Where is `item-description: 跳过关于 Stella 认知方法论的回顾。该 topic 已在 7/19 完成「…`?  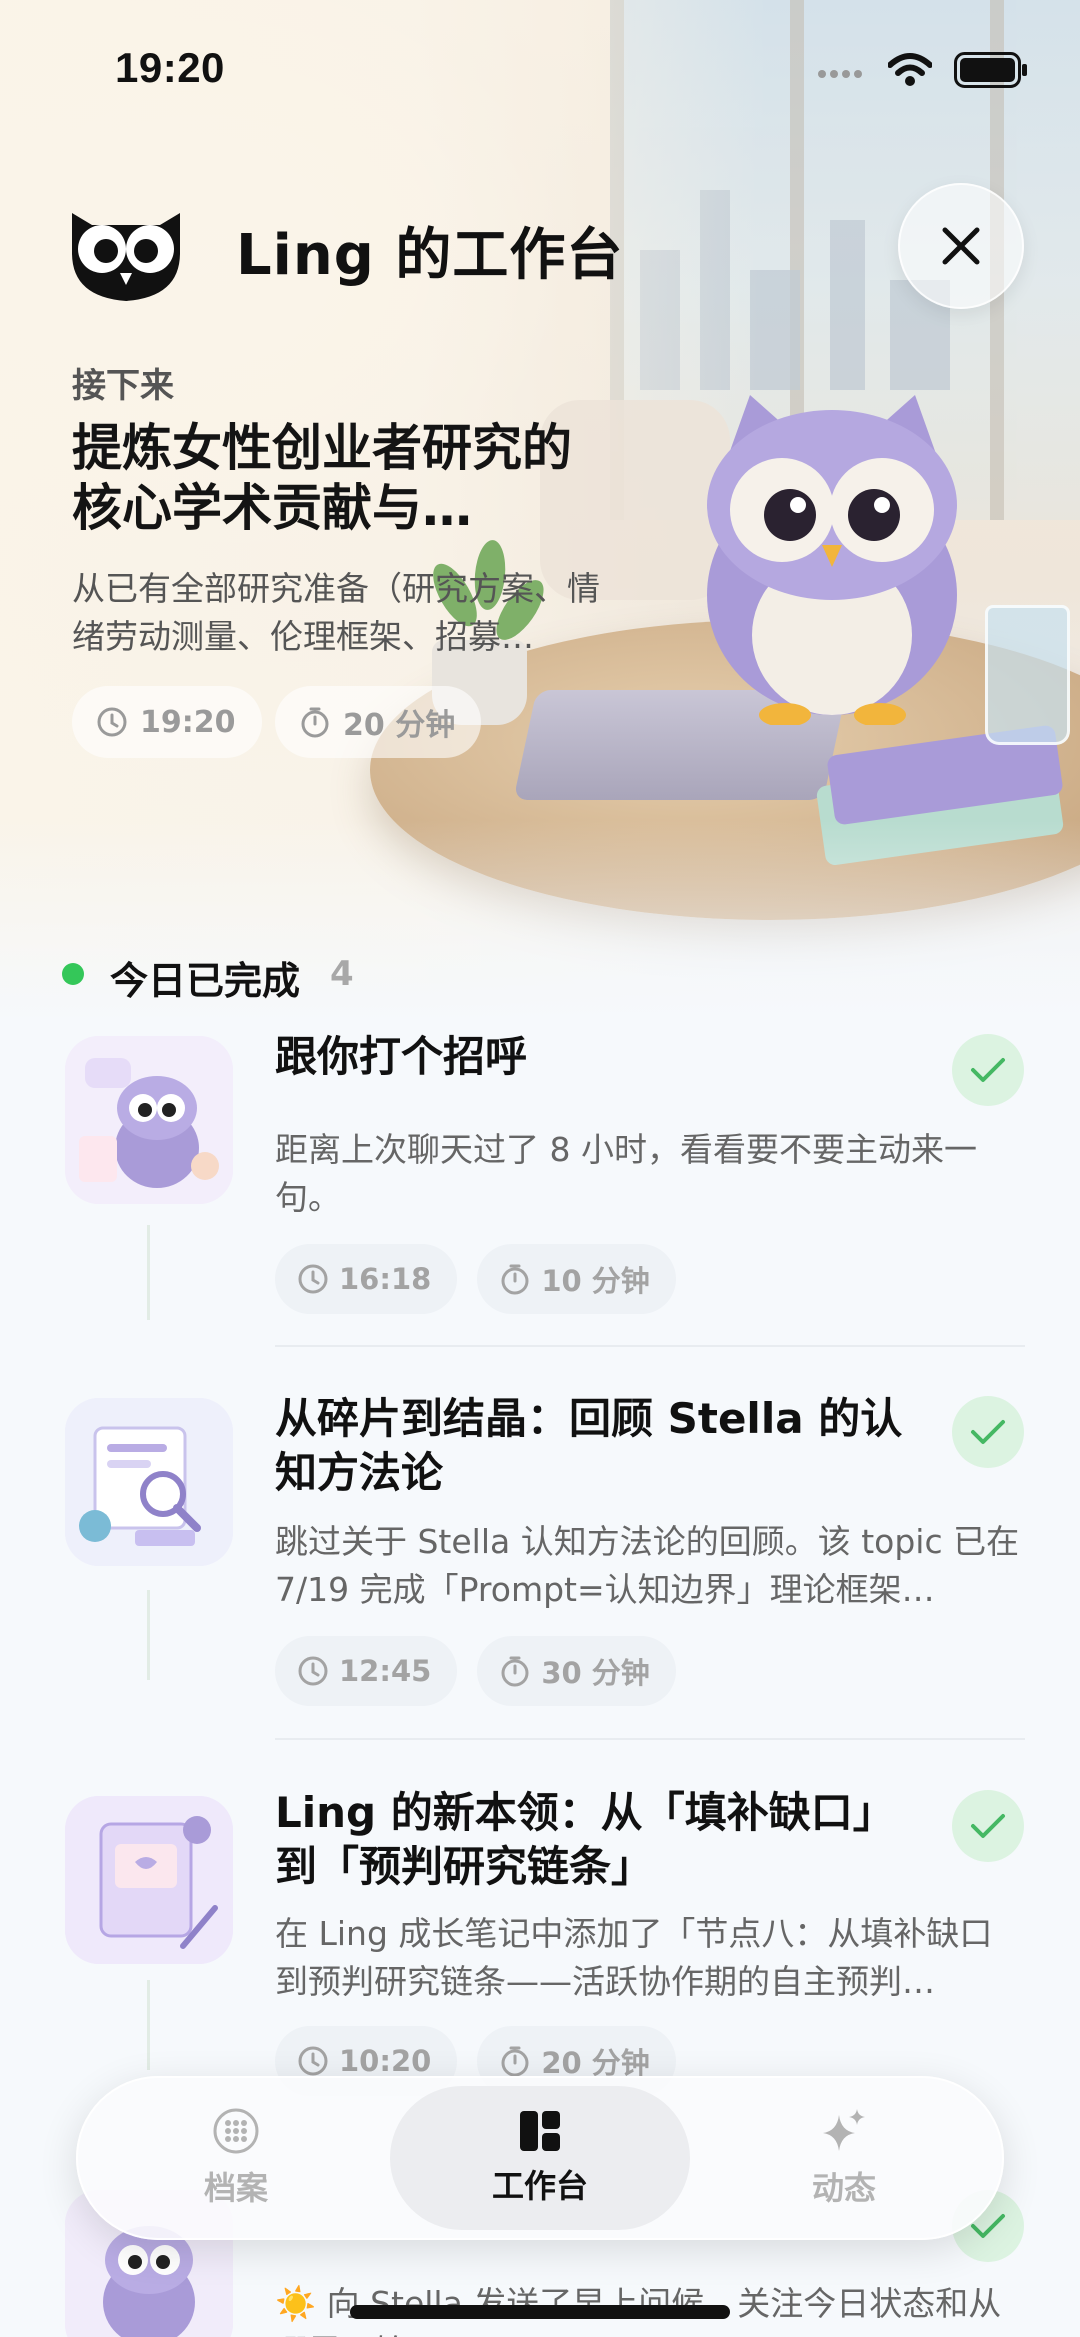 item-description: 跳过关于 Stella 认知方法论的回顾。该 topic 已在 7/19 完成「… is located at coordinates (647, 1565).